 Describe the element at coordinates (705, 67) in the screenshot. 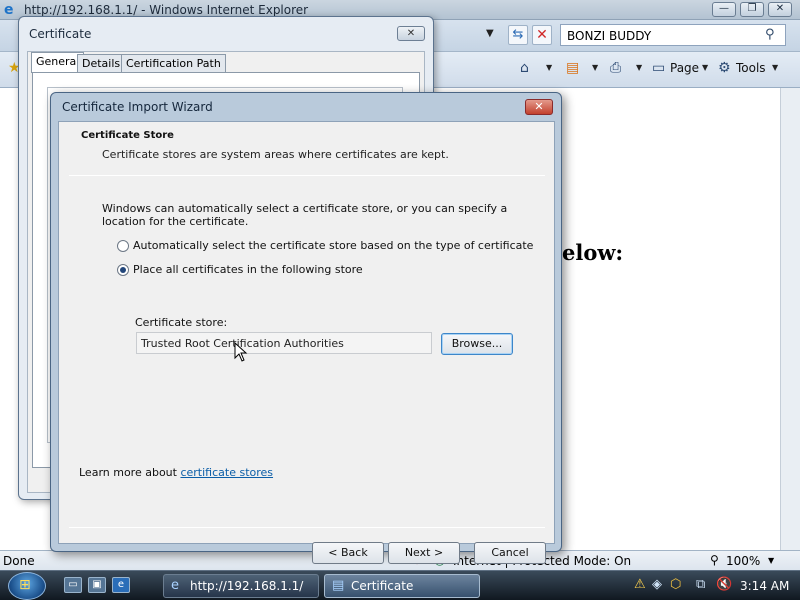

I see `page-dropdown-icon: ▼` at that location.